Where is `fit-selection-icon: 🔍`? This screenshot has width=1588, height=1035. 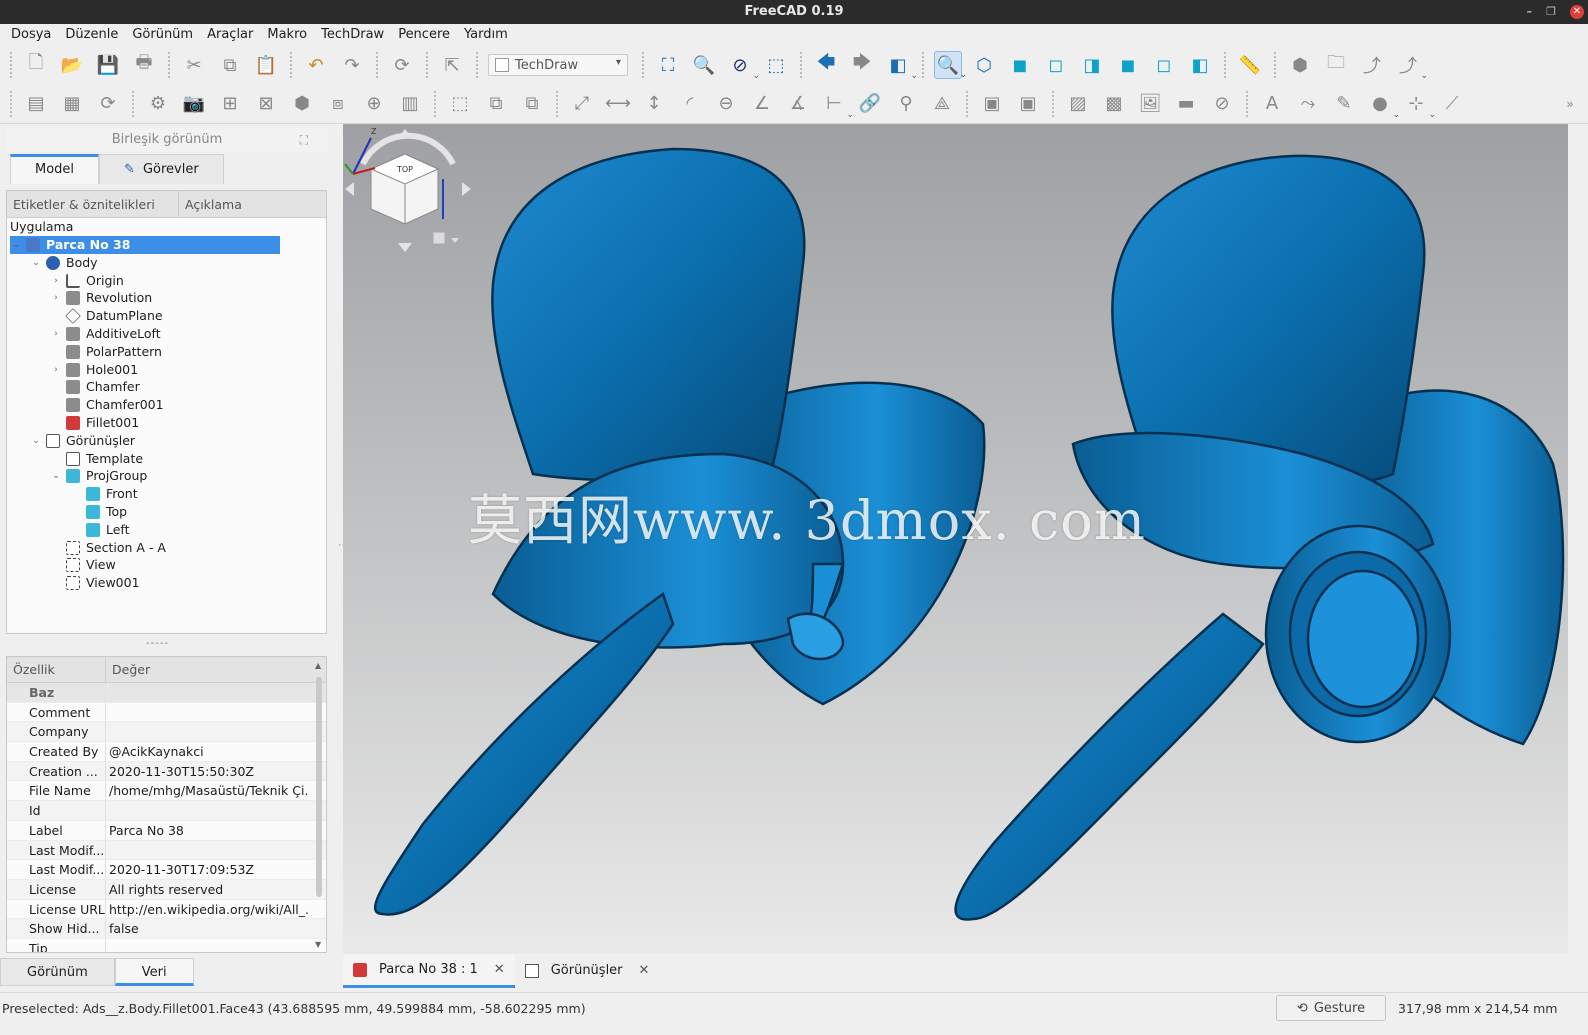
fit-selection-icon: 🔍 is located at coordinates (704, 65).